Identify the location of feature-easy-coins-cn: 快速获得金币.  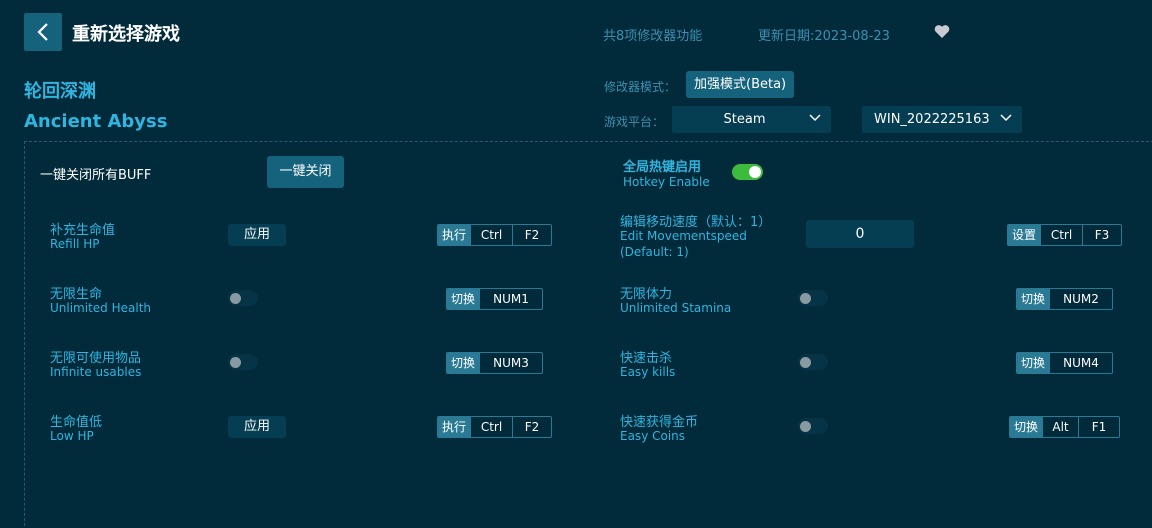
(659, 422).